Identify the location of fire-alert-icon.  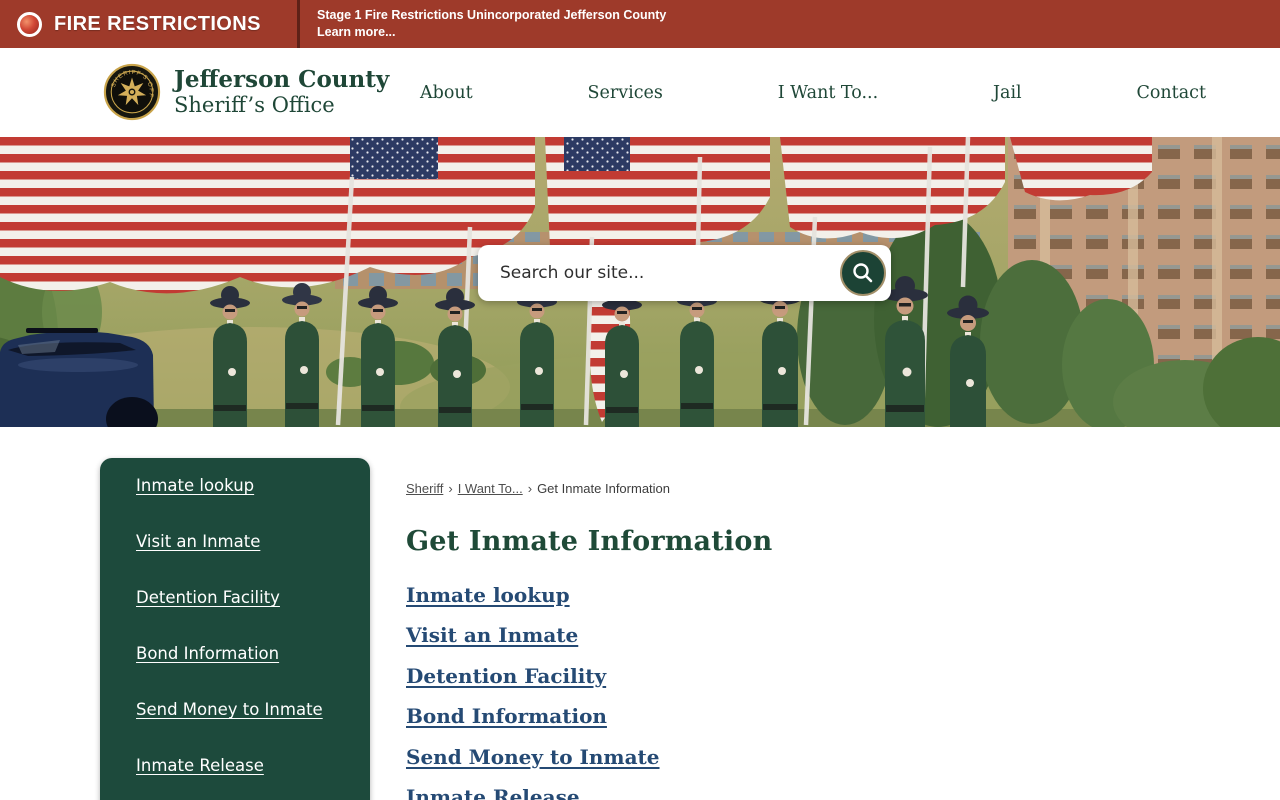
(29, 24).